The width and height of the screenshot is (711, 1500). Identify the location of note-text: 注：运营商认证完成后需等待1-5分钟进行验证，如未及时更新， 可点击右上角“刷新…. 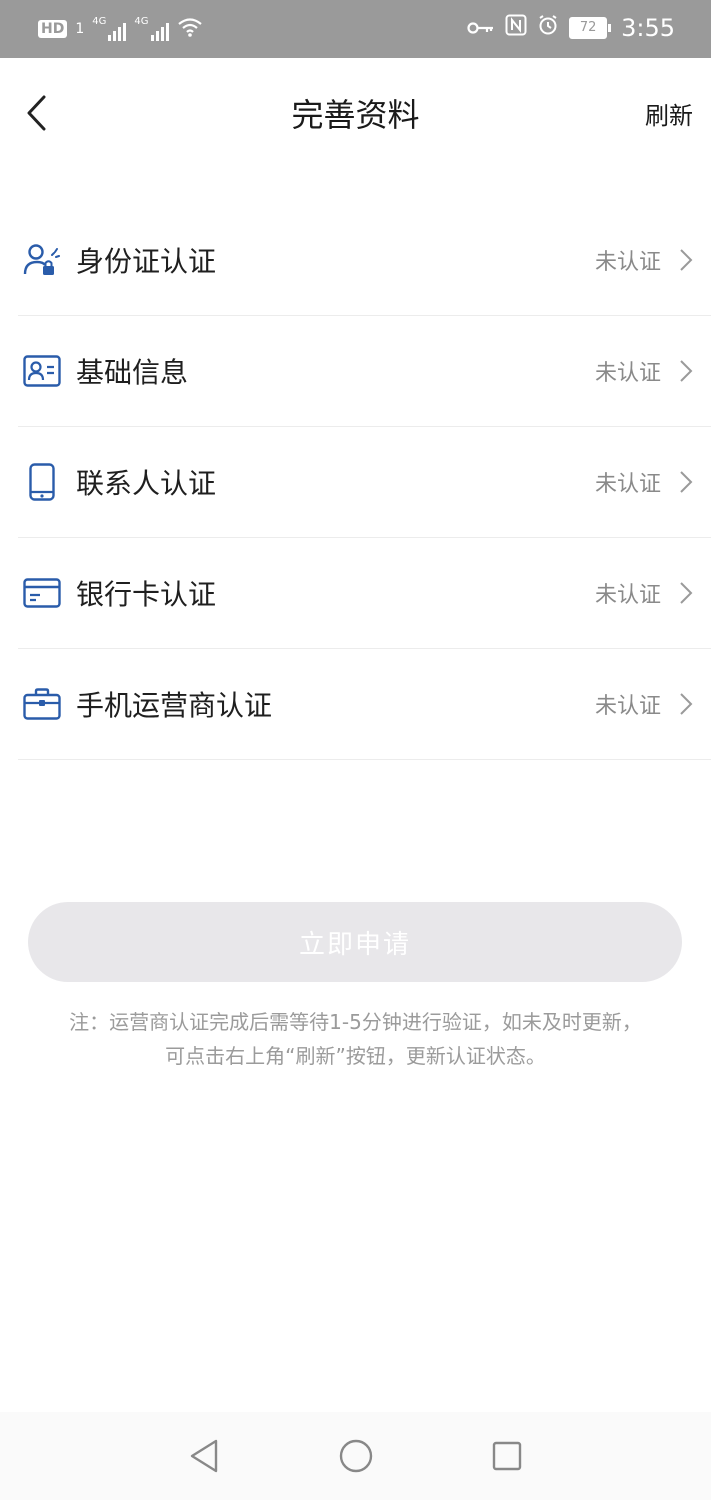
(355, 1039).